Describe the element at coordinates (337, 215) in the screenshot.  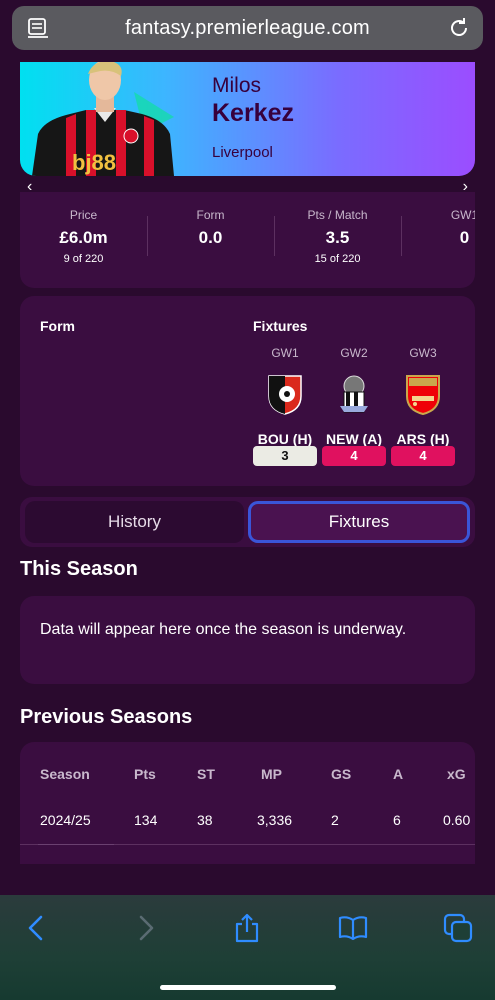
I see `stat-label: Pts / Match` at that location.